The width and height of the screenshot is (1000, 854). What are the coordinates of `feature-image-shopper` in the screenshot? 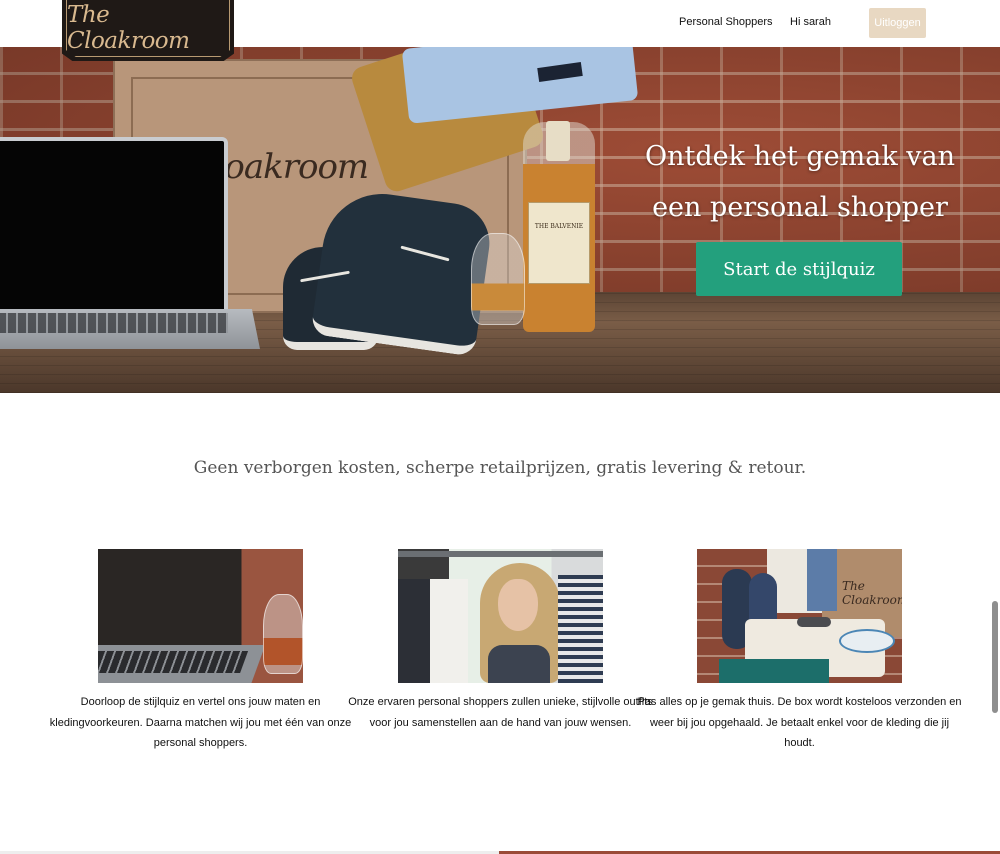 It's located at (500, 616).